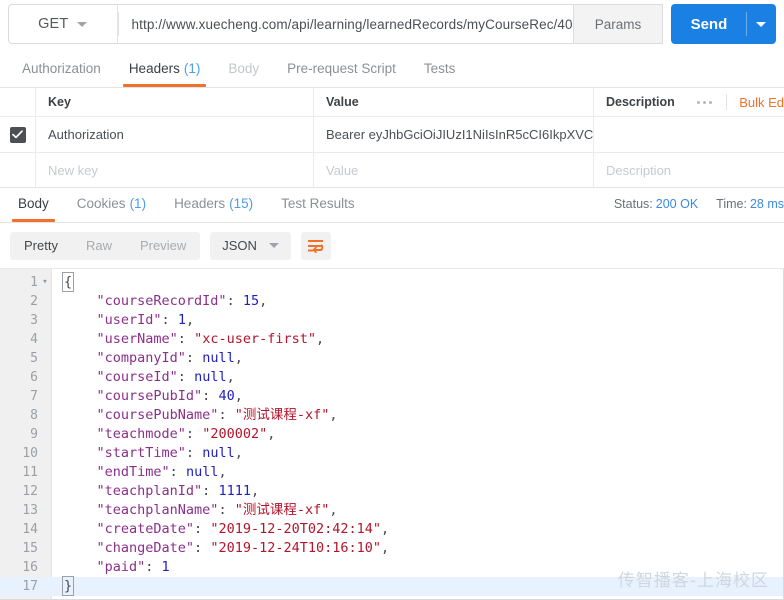  I want to click on code-token: 1111, so click(234, 491).